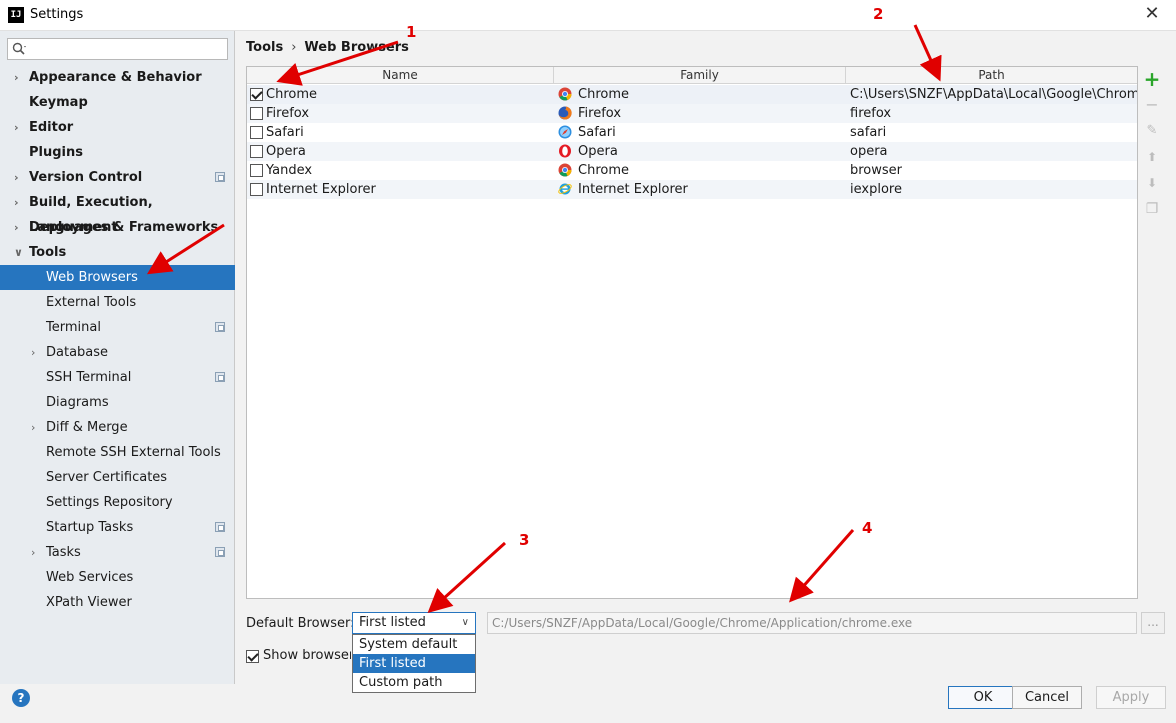 This screenshot has height=723, width=1176. I want to click on ok-button: OK, so click(983, 697).